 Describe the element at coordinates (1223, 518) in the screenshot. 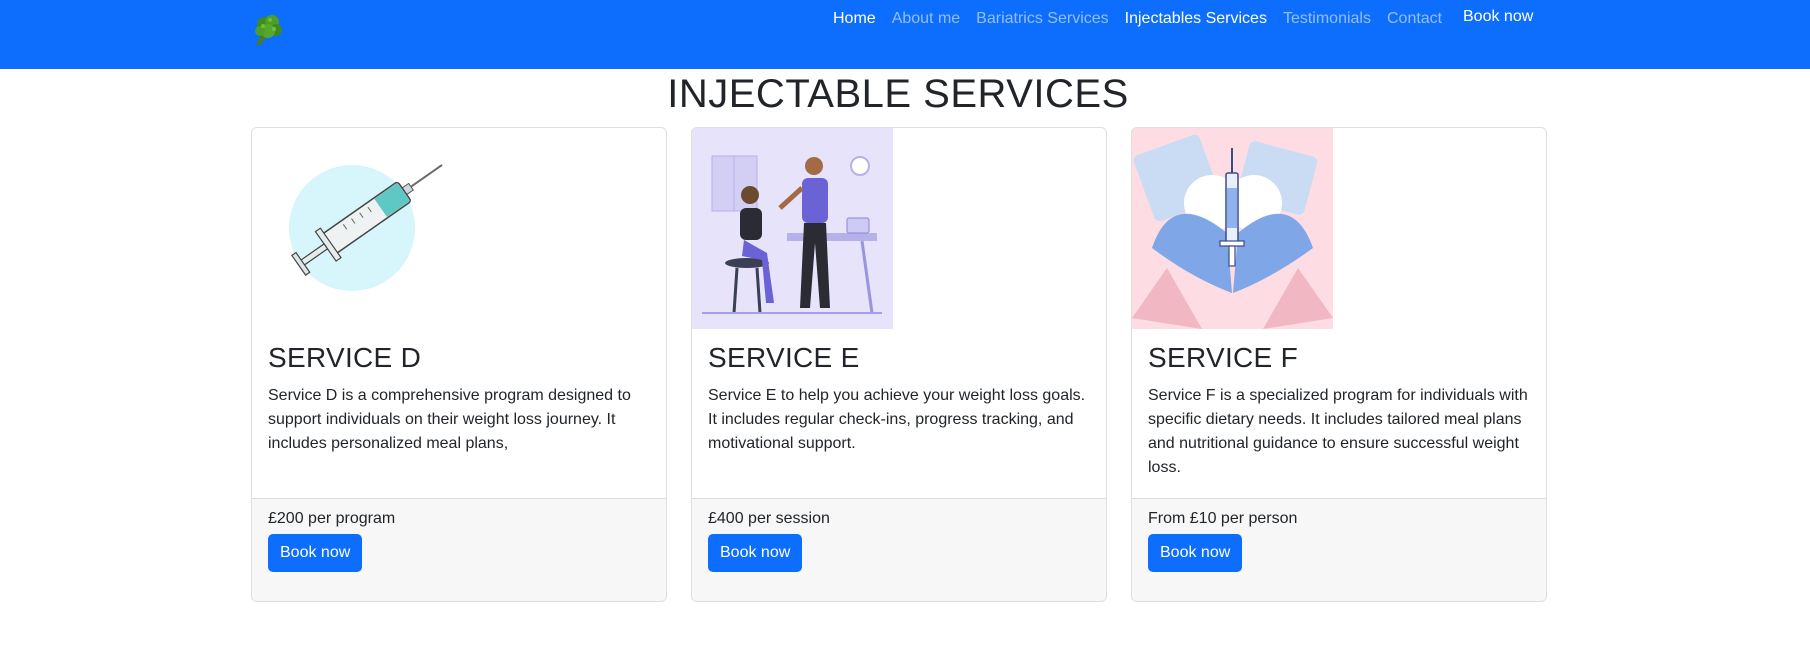

I see `card-price: From £10 per person` at that location.